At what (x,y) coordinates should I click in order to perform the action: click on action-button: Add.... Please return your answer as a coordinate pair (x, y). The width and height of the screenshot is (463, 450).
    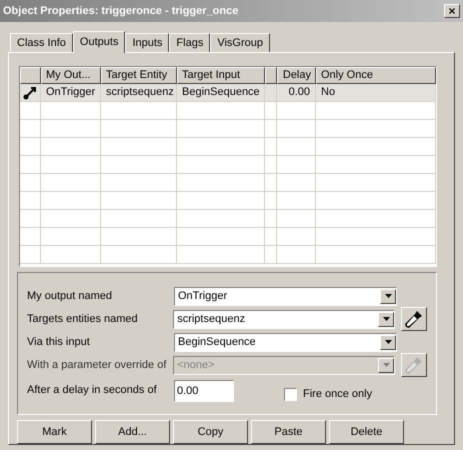
    Looking at the image, I should click on (132, 432).